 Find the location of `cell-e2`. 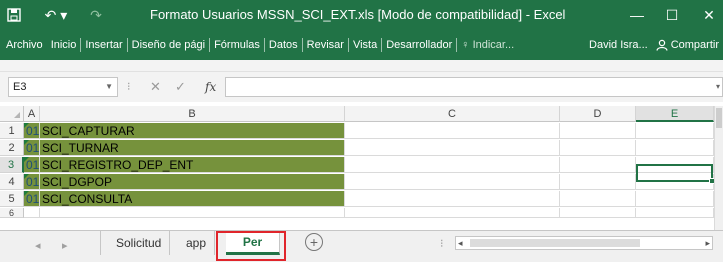

cell-e2 is located at coordinates (675, 148).